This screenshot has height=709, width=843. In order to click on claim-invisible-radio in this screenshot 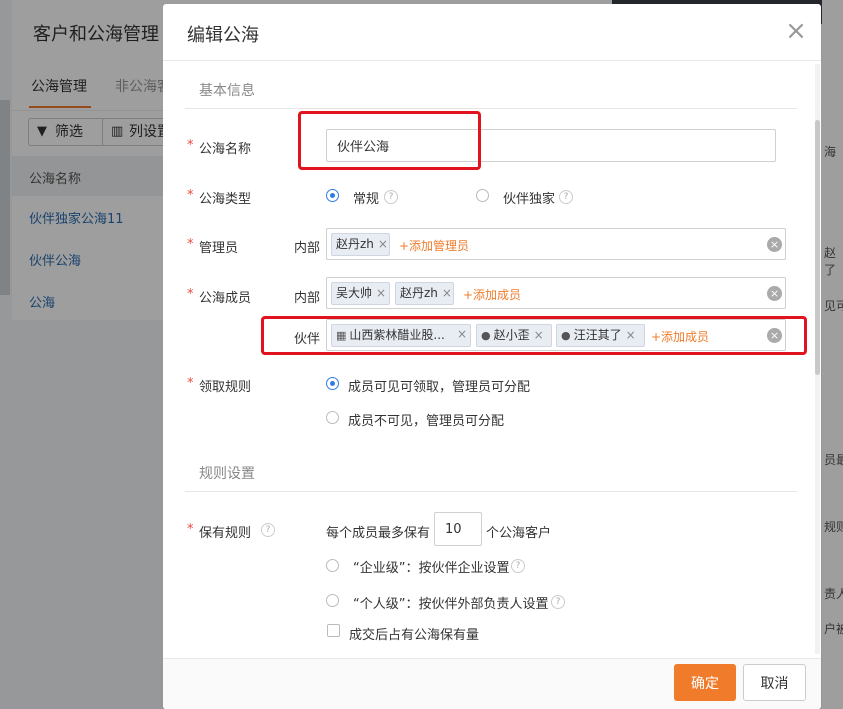, I will do `click(332, 417)`.